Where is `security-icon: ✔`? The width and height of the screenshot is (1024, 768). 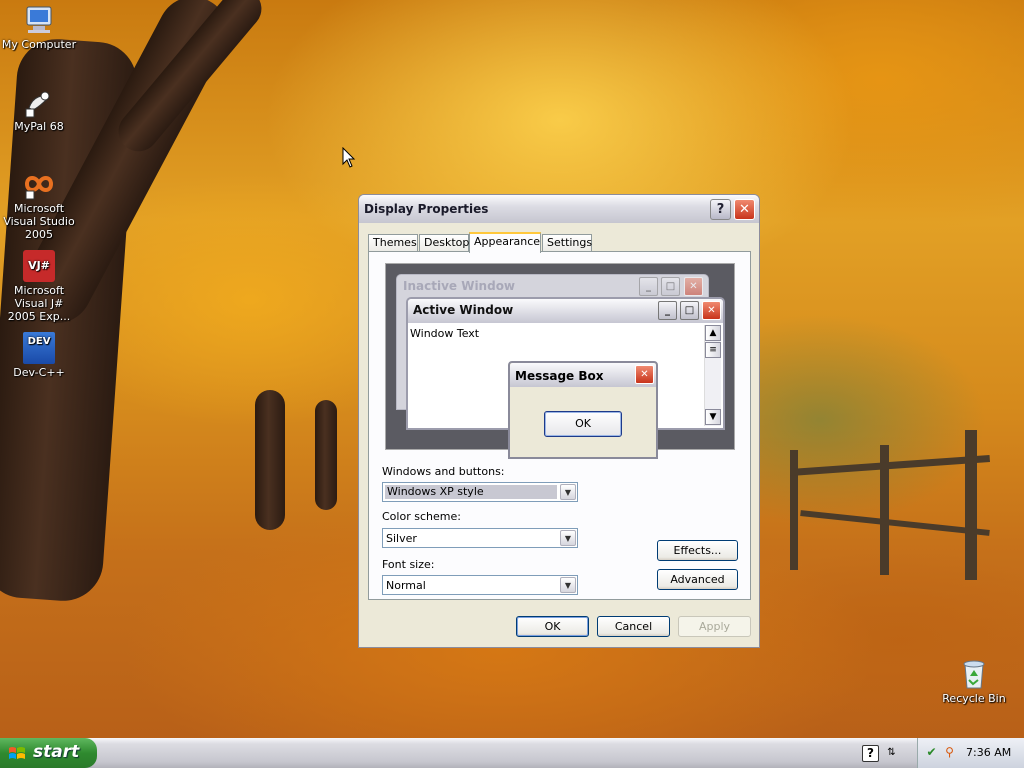 security-icon: ✔ is located at coordinates (931, 752).